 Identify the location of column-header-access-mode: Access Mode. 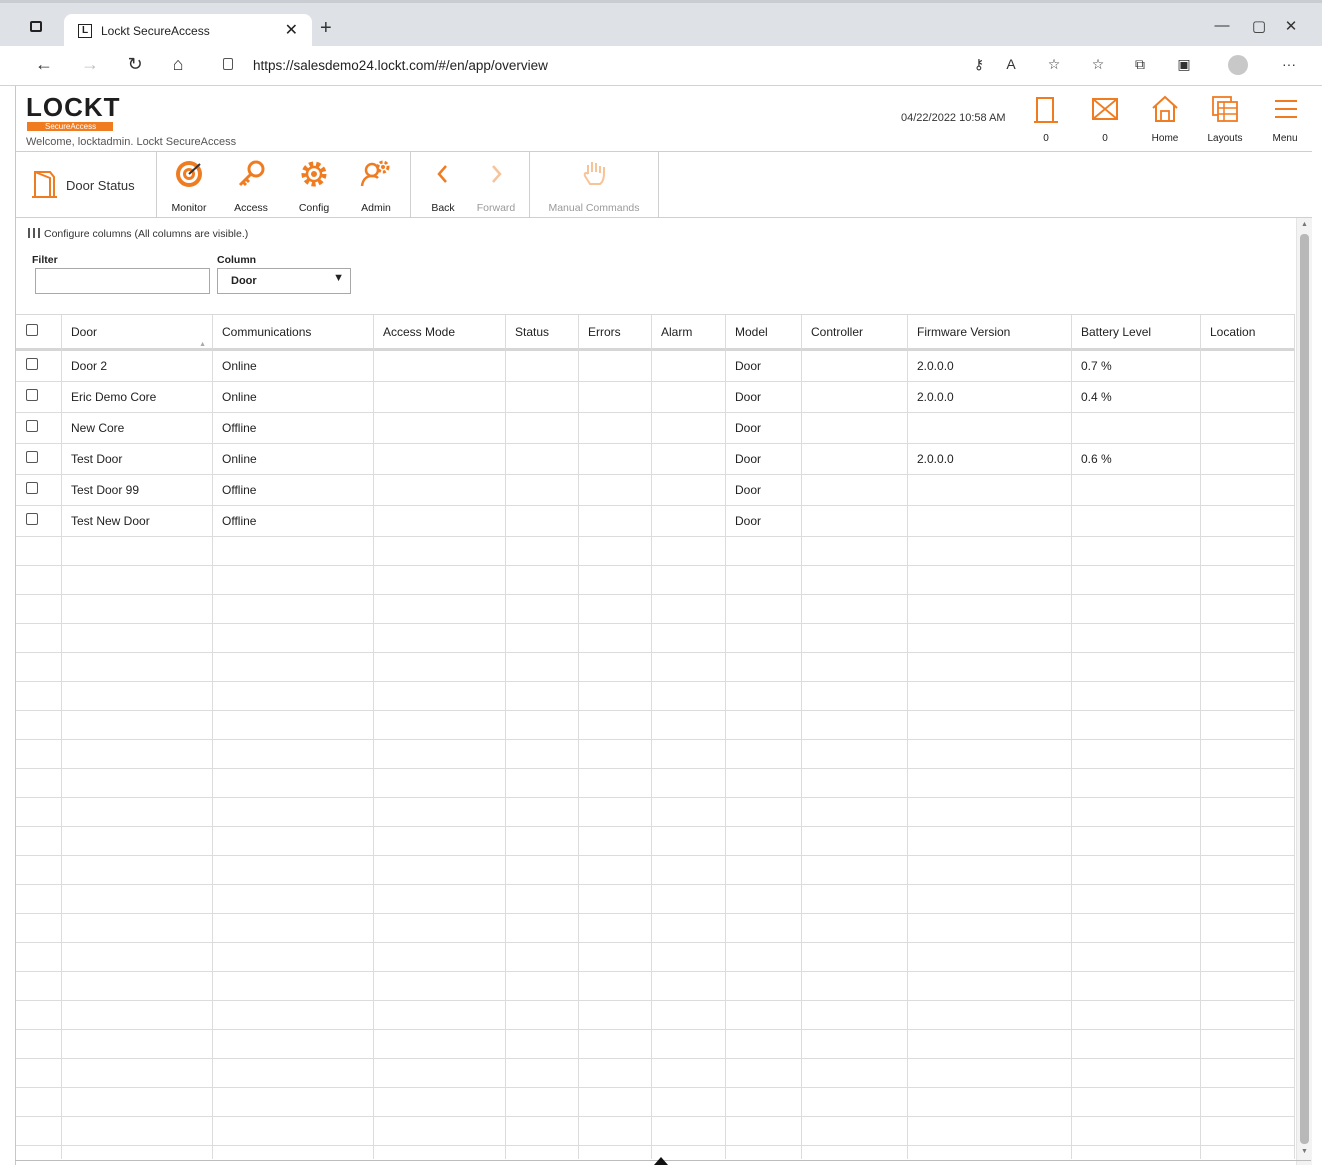
(440, 333).